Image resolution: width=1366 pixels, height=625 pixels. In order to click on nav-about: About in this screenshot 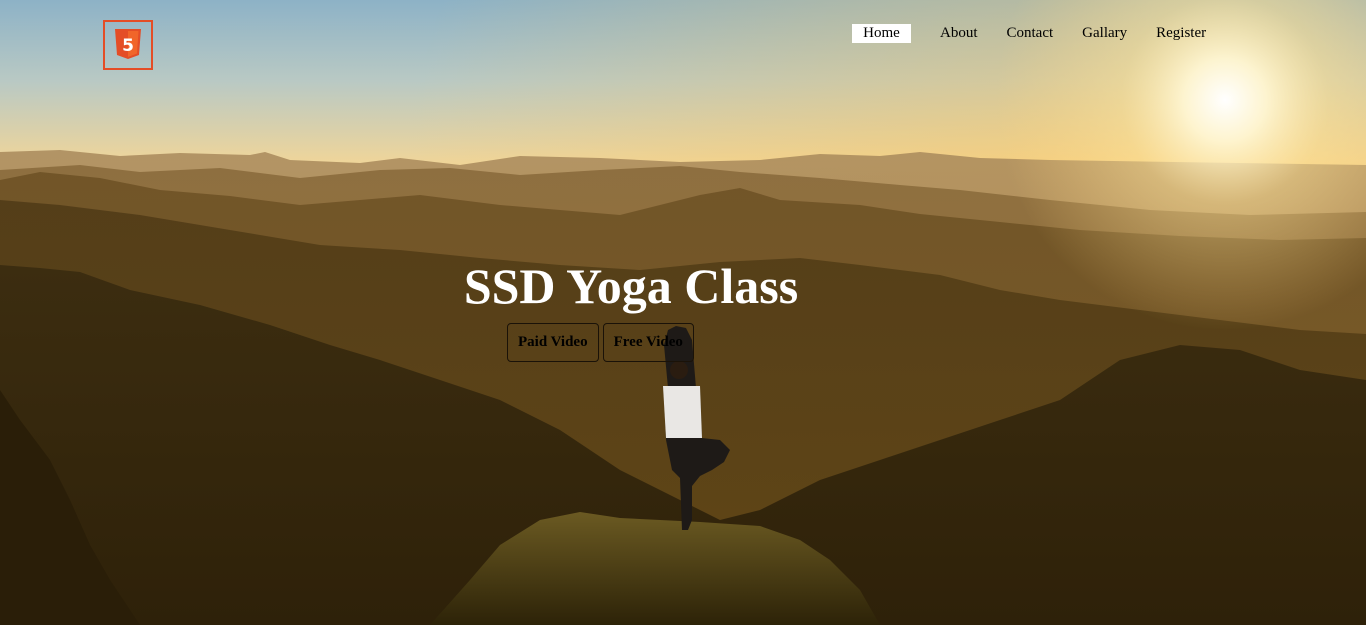, I will do `click(959, 33)`.